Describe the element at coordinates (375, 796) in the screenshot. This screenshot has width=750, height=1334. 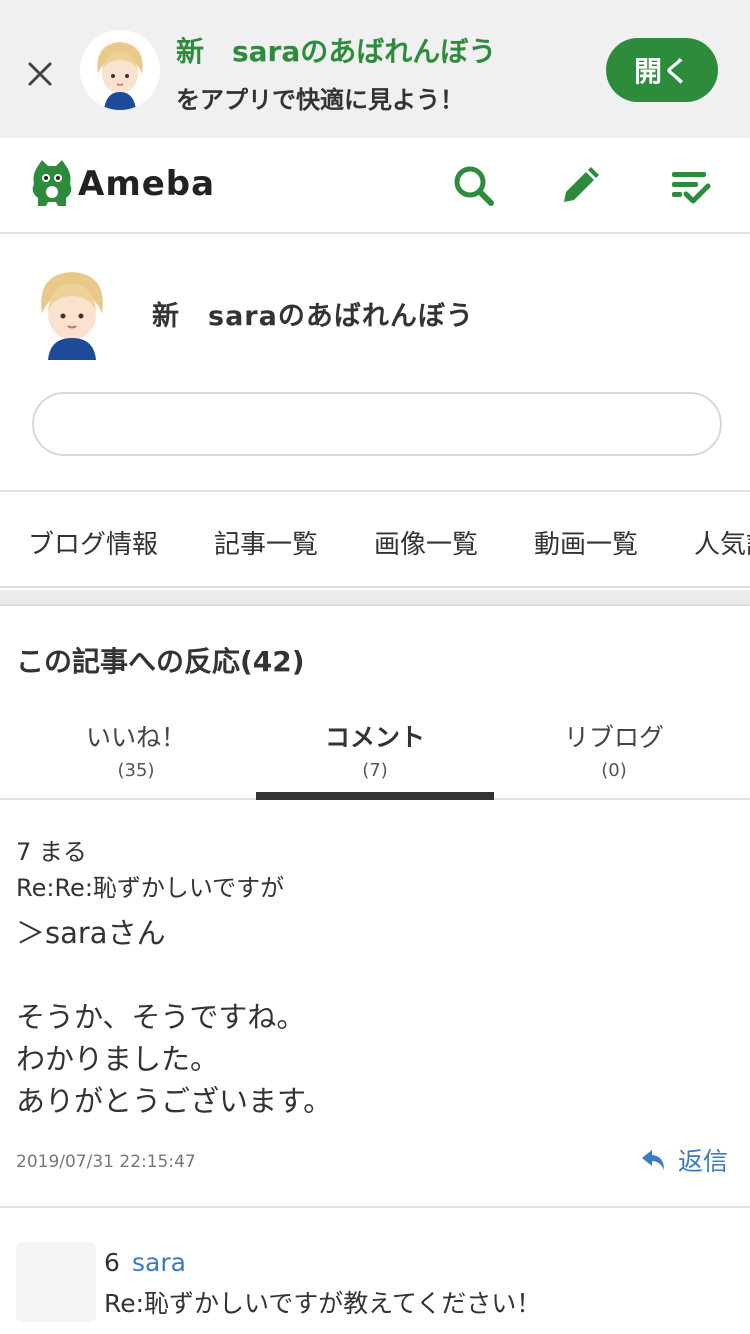
I see `active-tab-indicator` at that location.